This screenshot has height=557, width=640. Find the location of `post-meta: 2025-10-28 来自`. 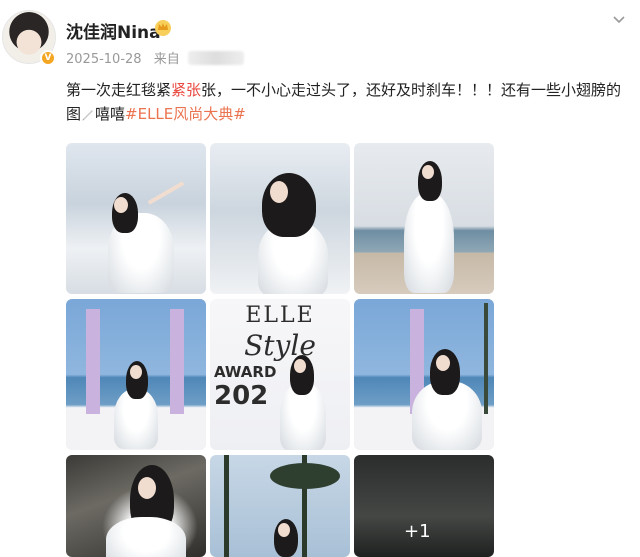

post-meta: 2025-10-28 来自 is located at coordinates (155, 57).